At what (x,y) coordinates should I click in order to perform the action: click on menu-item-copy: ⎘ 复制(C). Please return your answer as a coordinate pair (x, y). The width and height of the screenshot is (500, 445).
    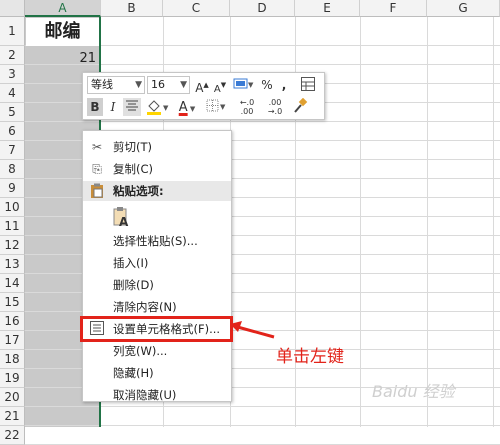
    Looking at the image, I should click on (157, 169).